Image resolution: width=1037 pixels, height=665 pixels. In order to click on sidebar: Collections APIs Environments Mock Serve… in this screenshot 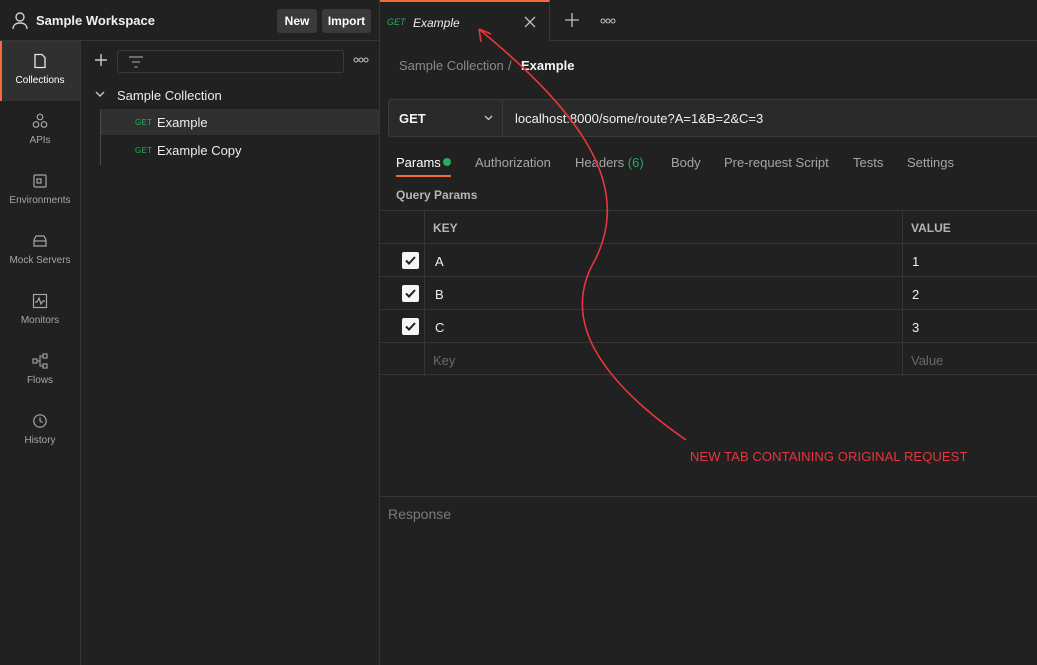, I will do `click(40, 353)`.